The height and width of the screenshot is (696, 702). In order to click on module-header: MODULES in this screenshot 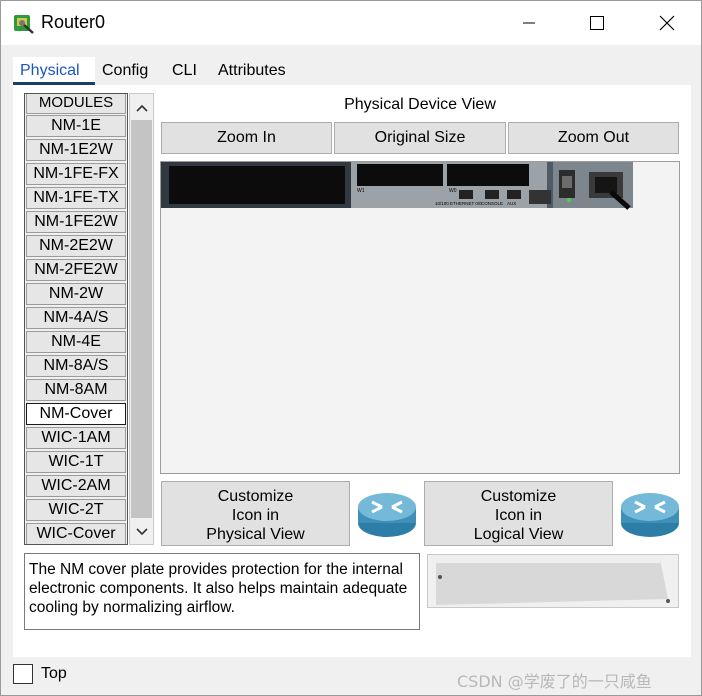, I will do `click(76, 104)`.